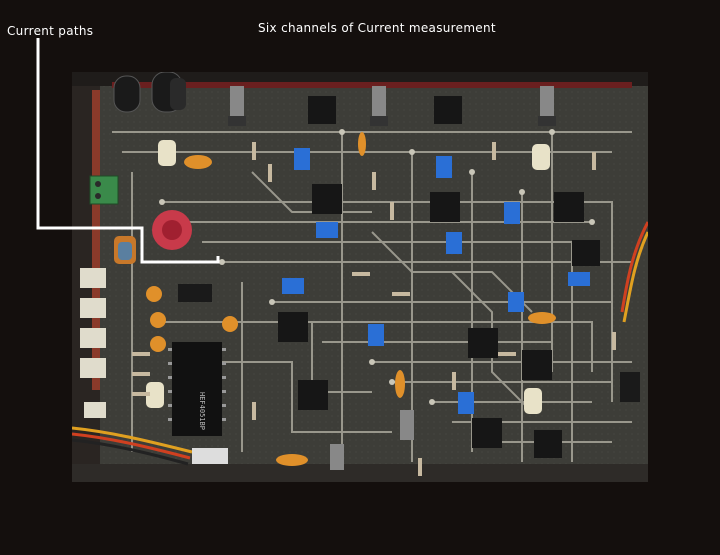 The width and height of the screenshot is (720, 555). Describe the element at coordinates (202, 411) in the screenshot. I see `ic-label: HEF4051BP` at that location.